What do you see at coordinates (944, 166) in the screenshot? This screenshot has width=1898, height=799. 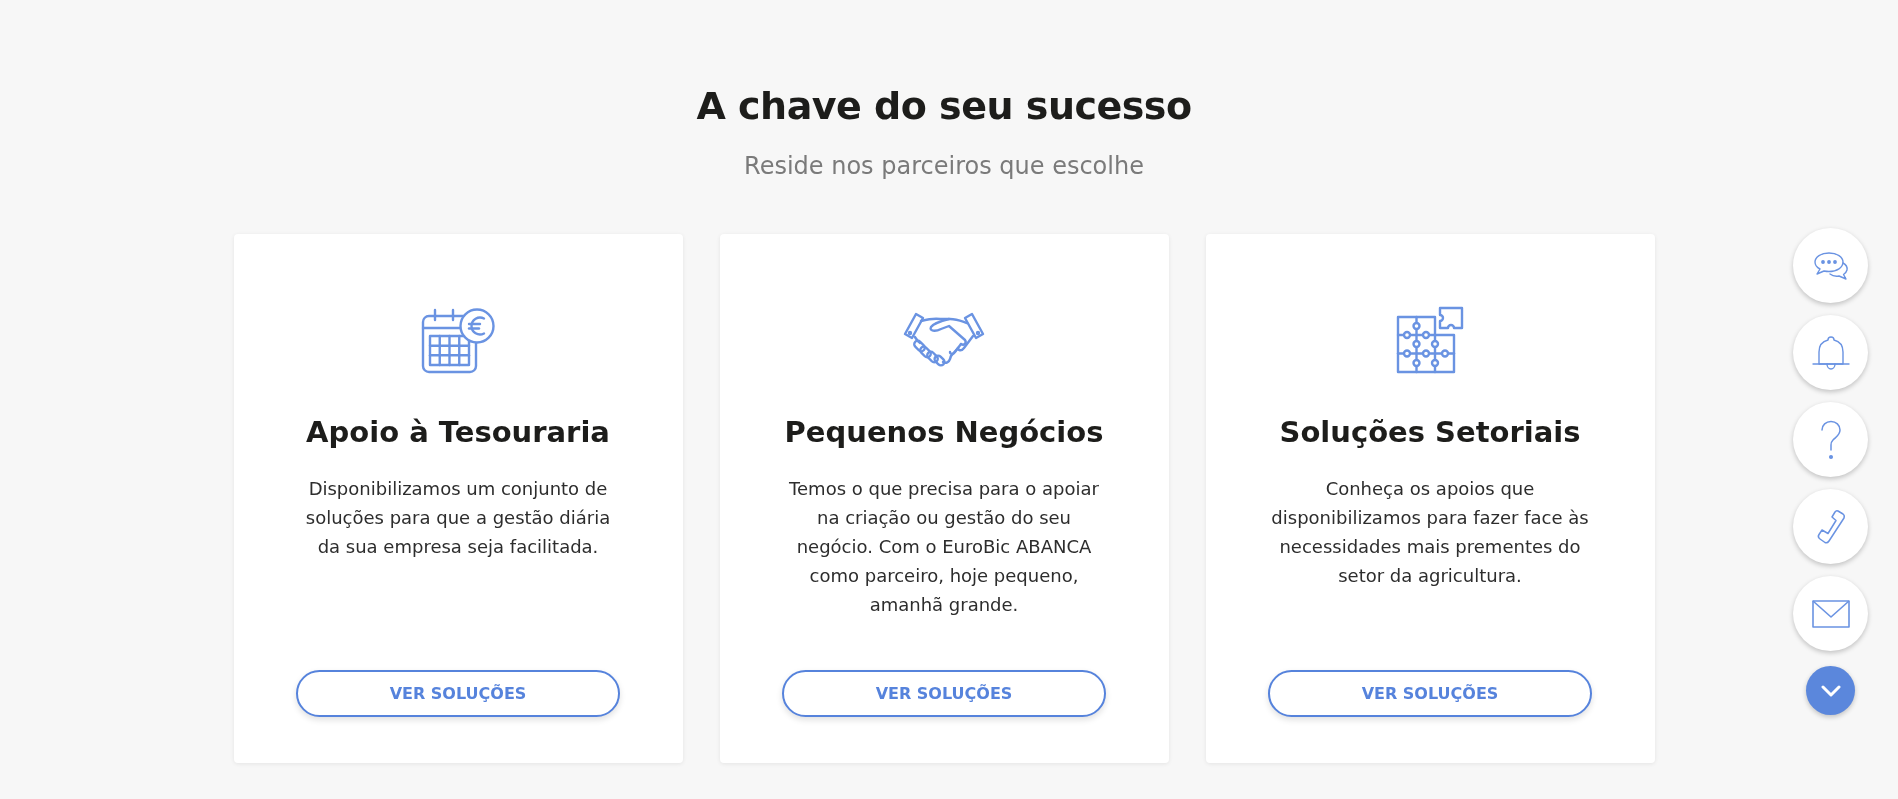 I see `section-subtitle: Reside nos parceiros que escolhe` at bounding box center [944, 166].